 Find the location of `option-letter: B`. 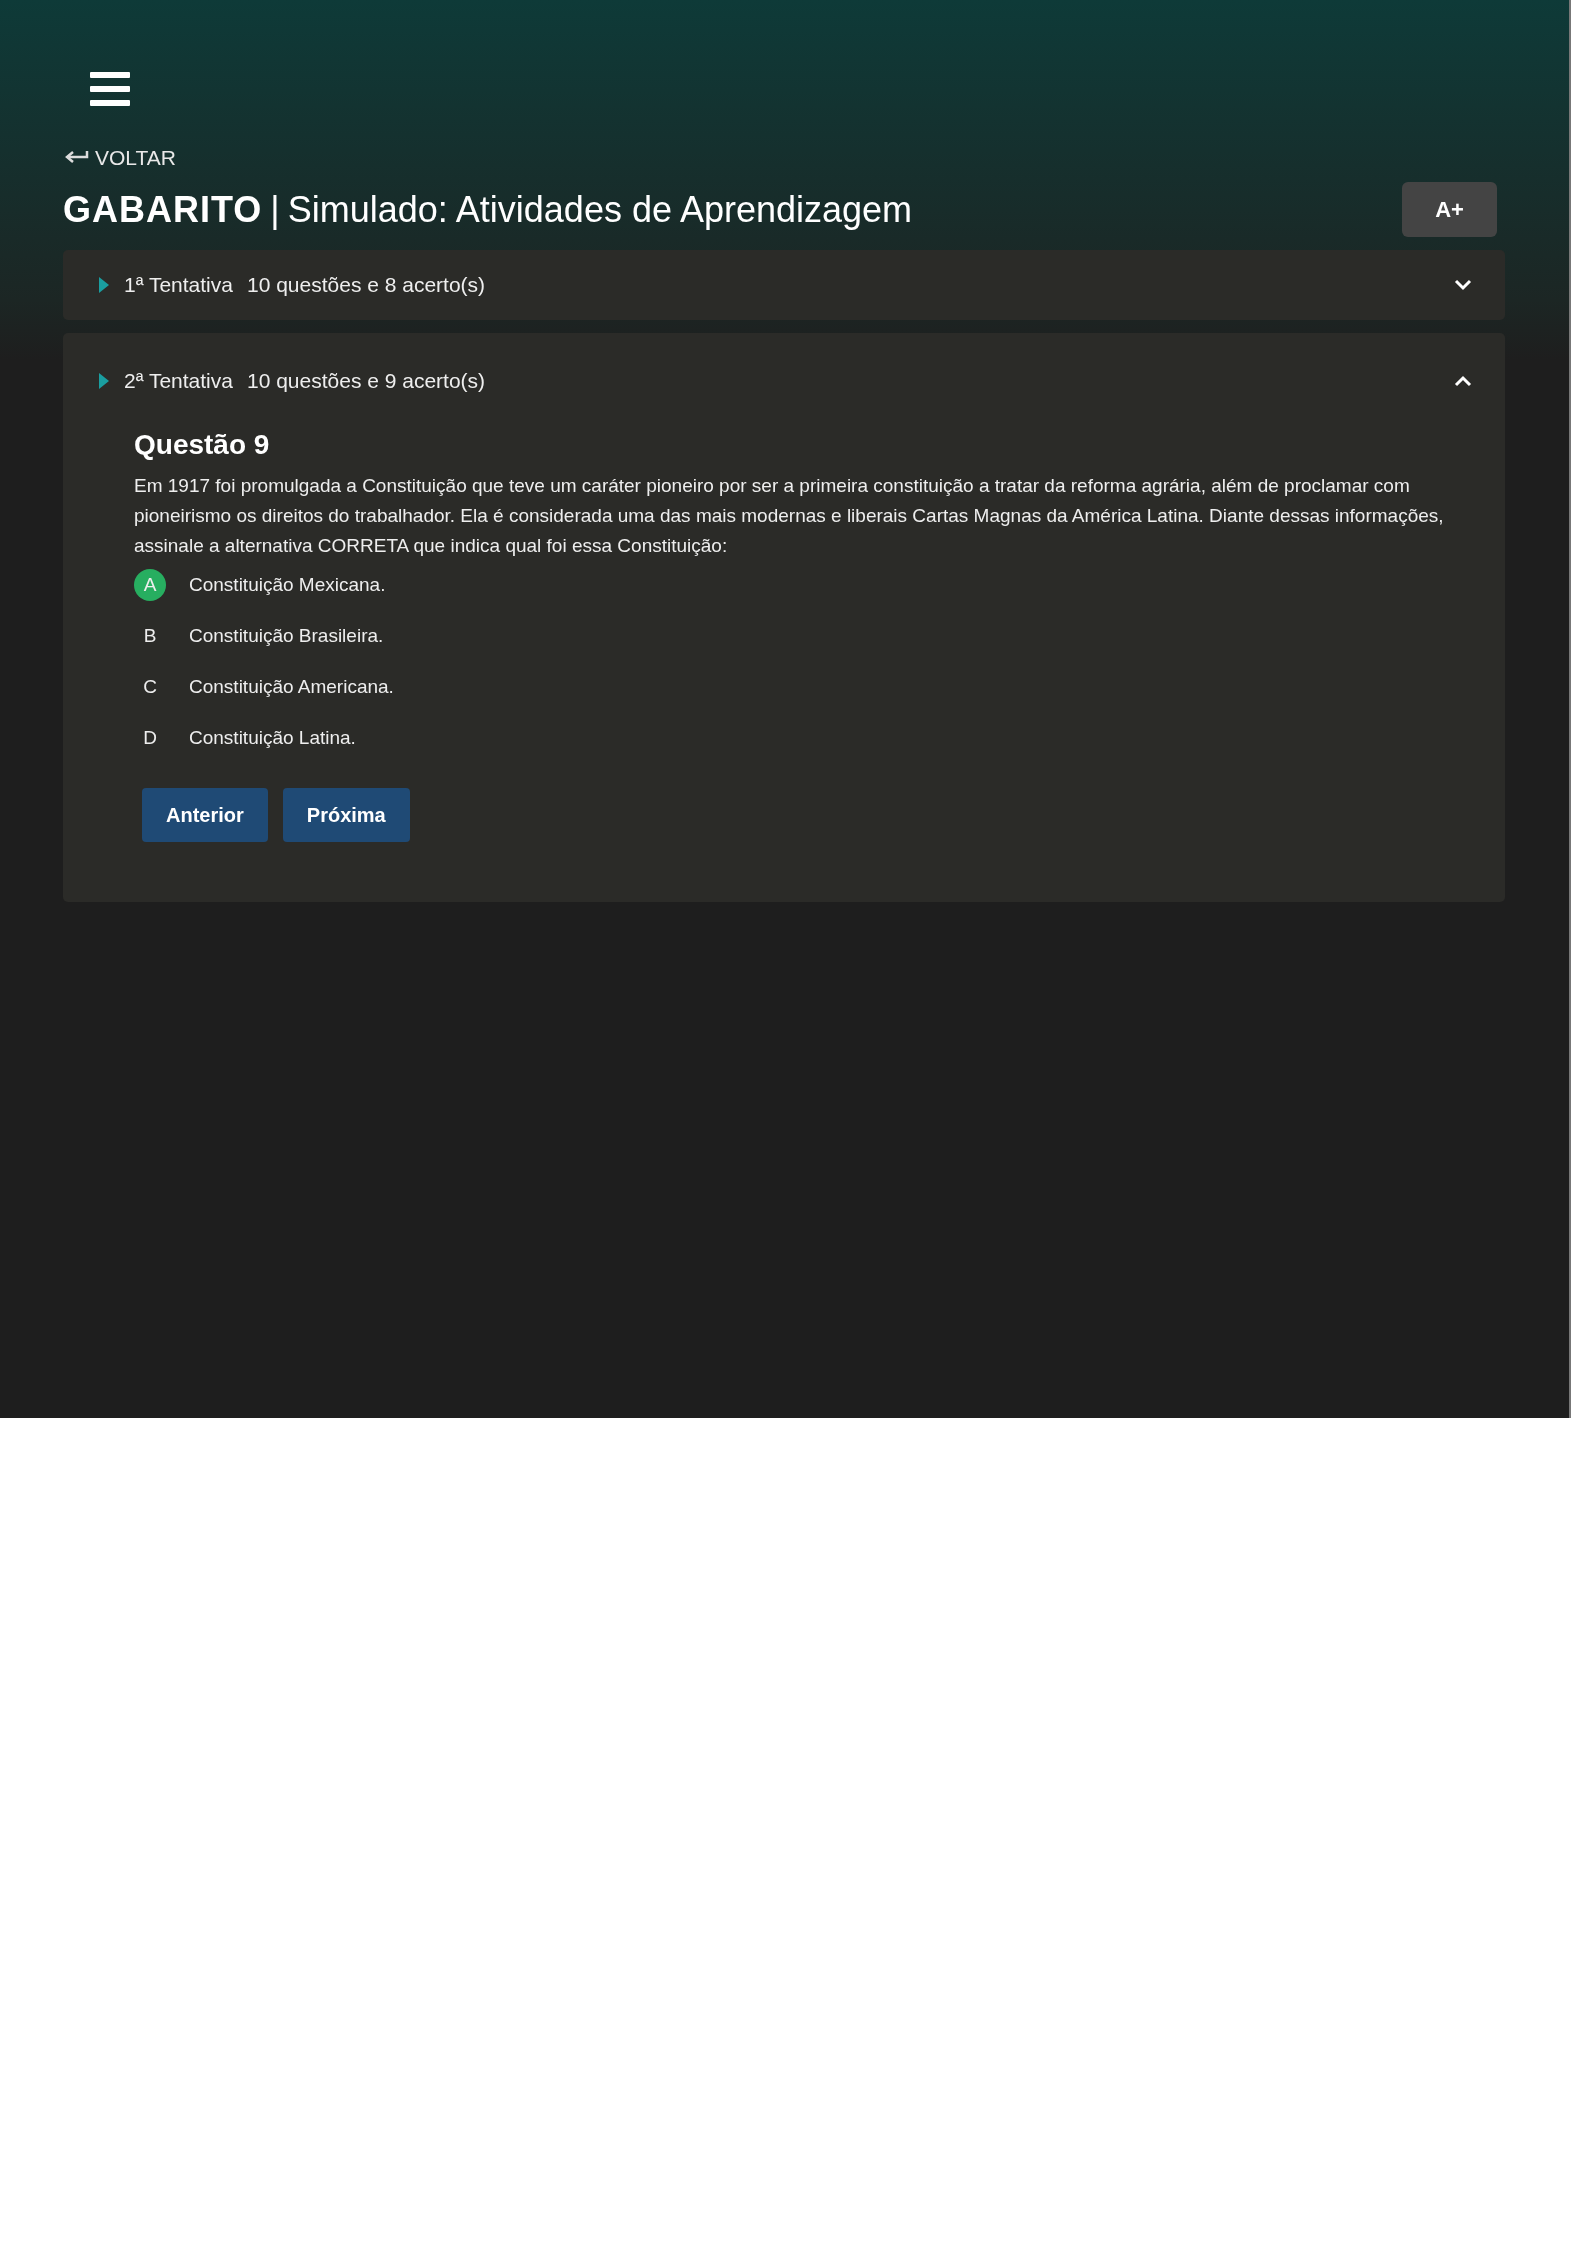

option-letter: B is located at coordinates (150, 635).